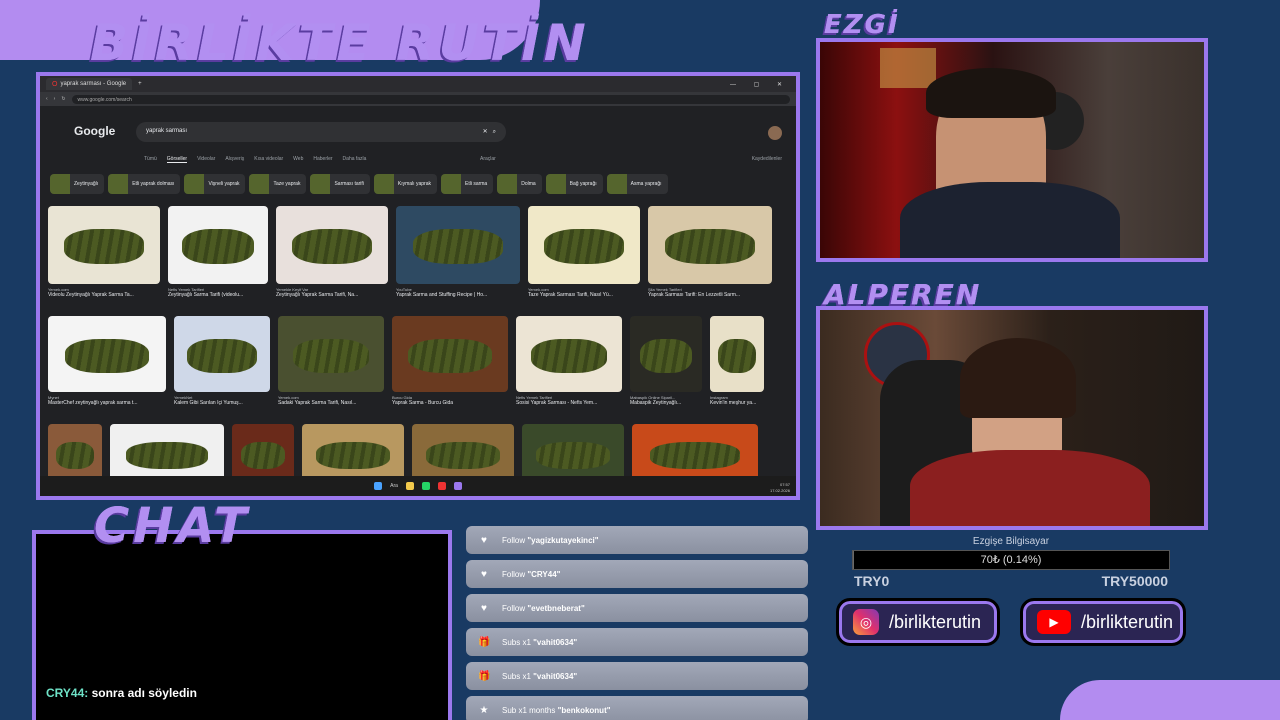 Image resolution: width=1280 pixels, height=720 pixels. Describe the element at coordinates (767, 159) in the screenshot. I see `saved-button: Kaydedilenler` at that location.